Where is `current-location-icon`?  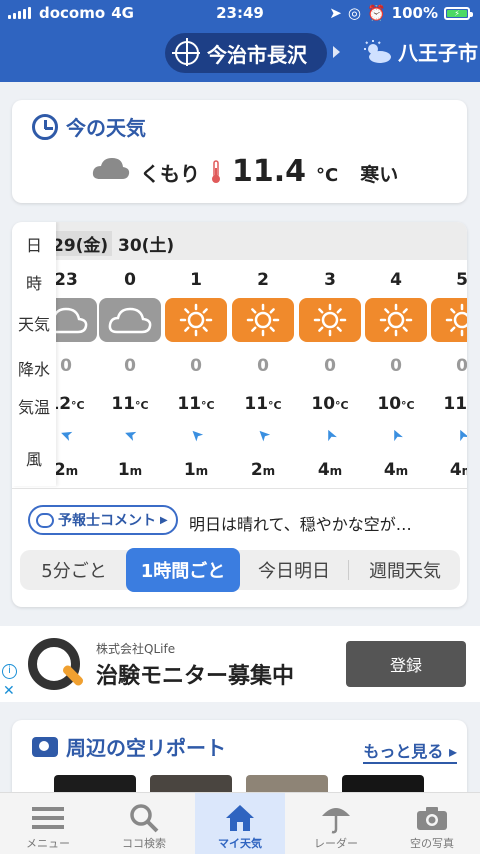 current-location-icon is located at coordinates (186, 52).